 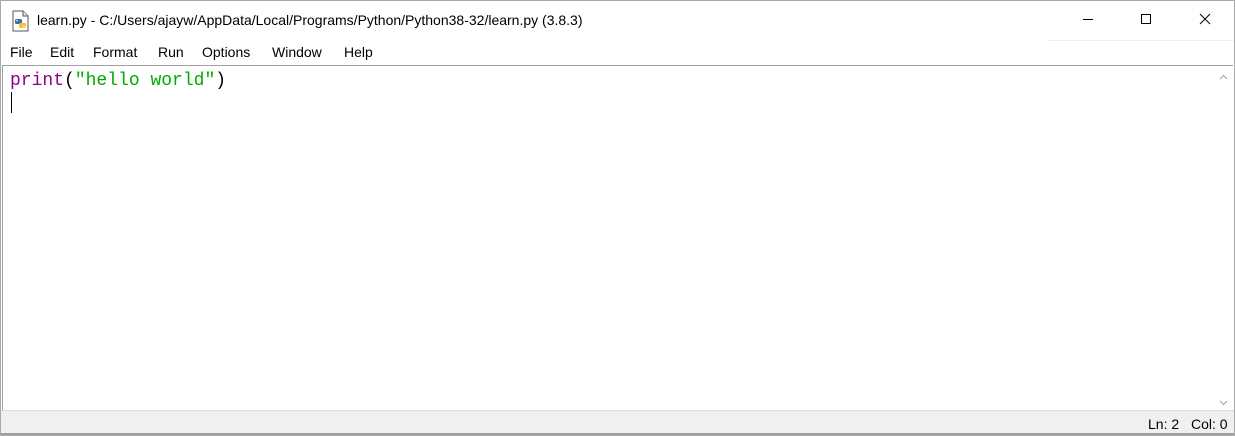 I want to click on menu-window: Window, so click(x=297, y=52).